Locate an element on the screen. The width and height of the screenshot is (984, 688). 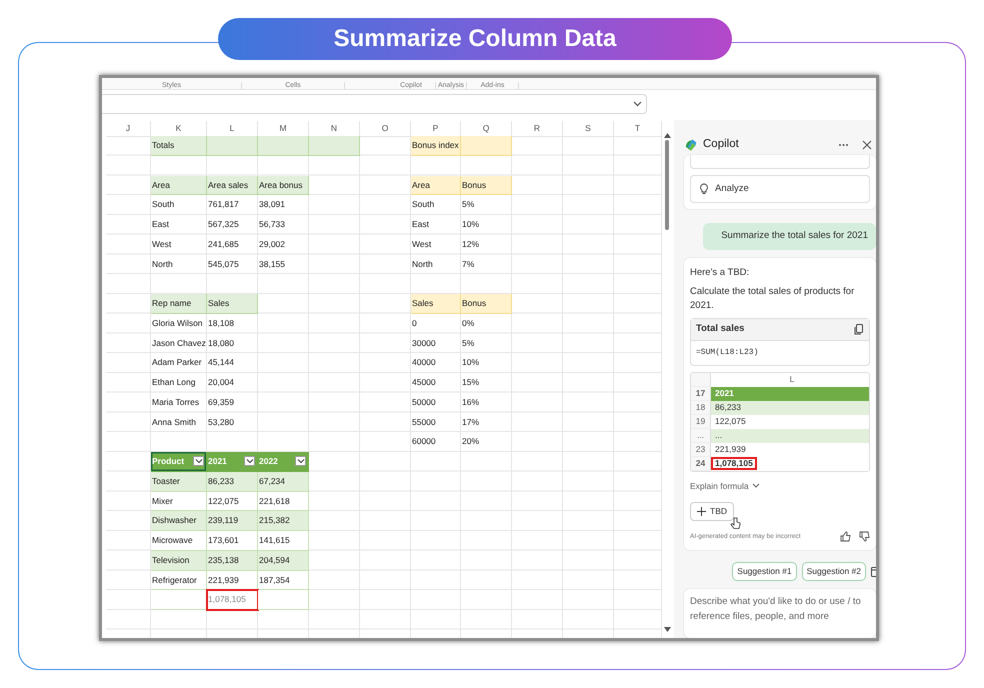
table-cell-text: 15% is located at coordinates (470, 382).